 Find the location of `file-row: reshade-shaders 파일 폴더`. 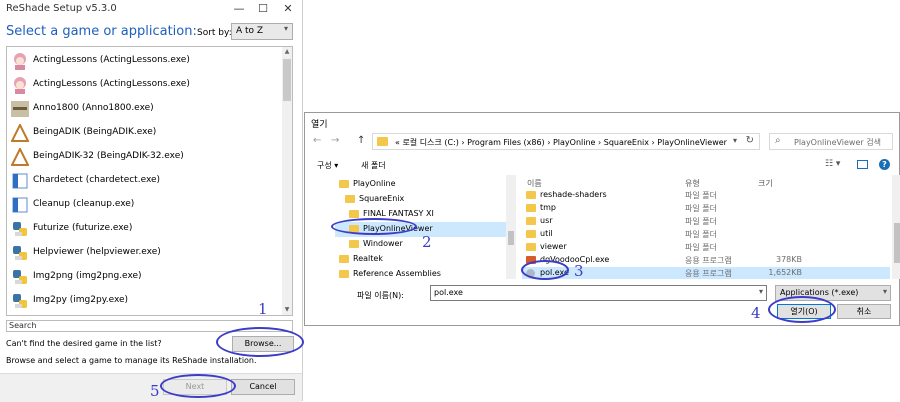

file-row: reshade-shaders 파일 폴더 is located at coordinates (706, 195).